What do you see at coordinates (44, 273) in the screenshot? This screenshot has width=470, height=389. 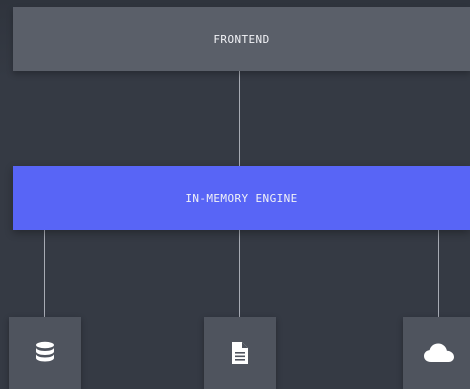 I see `connector-engine-database` at bounding box center [44, 273].